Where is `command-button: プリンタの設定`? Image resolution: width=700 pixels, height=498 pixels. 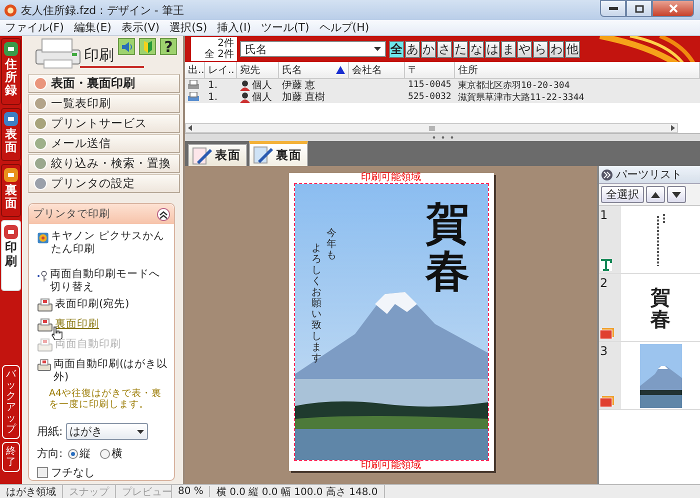 command-button: プリンタの設定 is located at coordinates (104, 183).